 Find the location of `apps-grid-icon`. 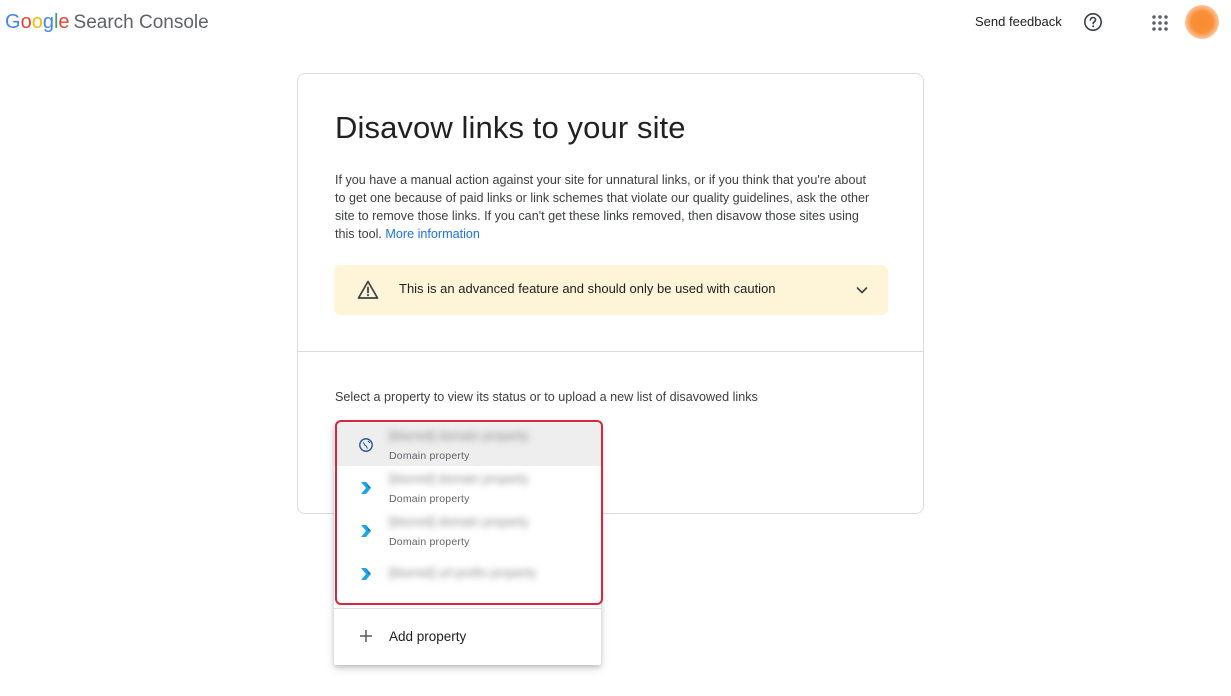

apps-grid-icon is located at coordinates (1160, 23).